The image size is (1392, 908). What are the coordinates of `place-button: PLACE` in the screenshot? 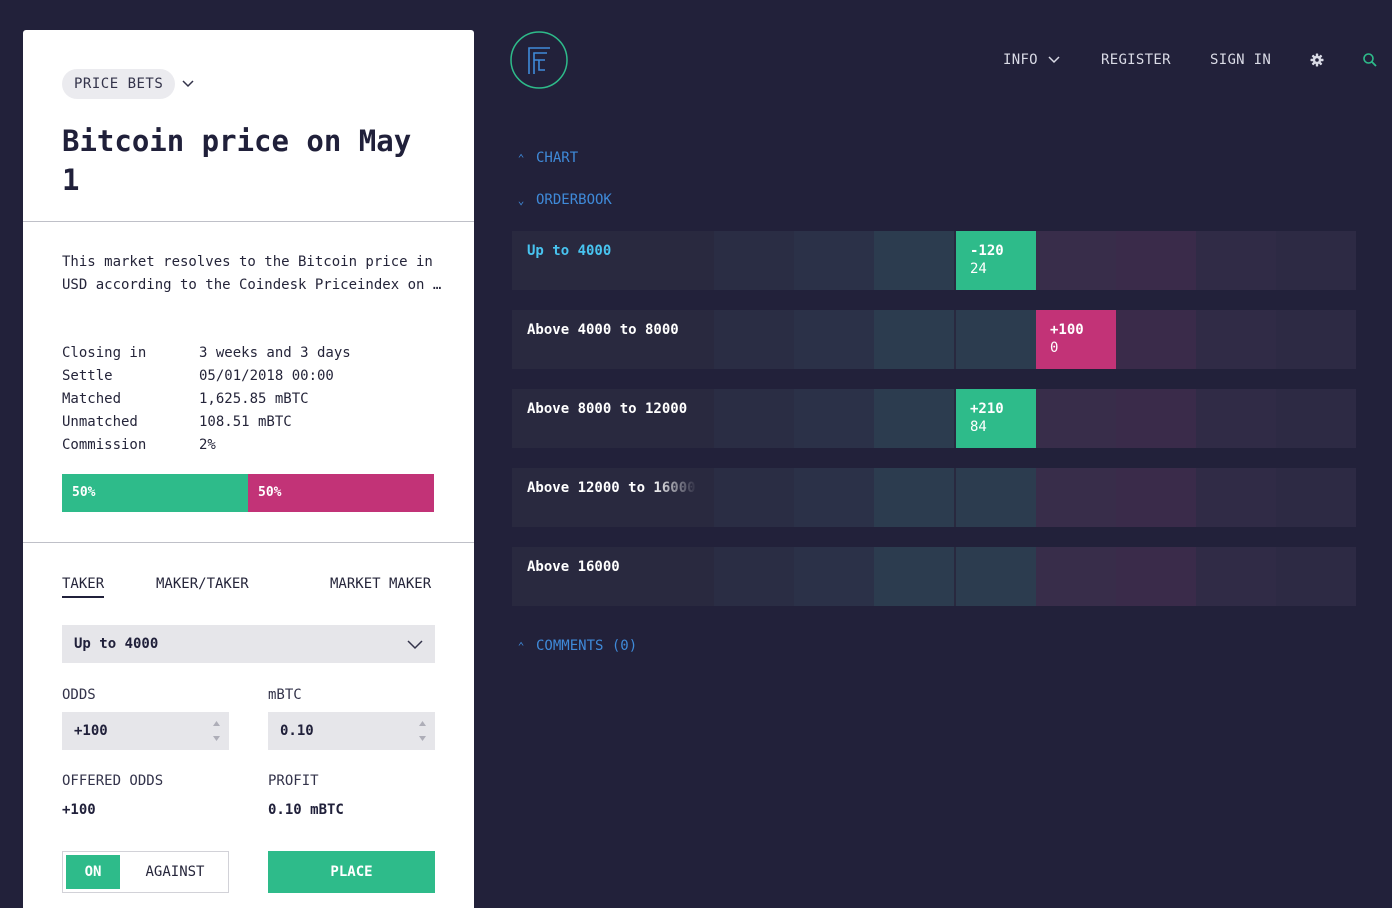 It's located at (351, 872).